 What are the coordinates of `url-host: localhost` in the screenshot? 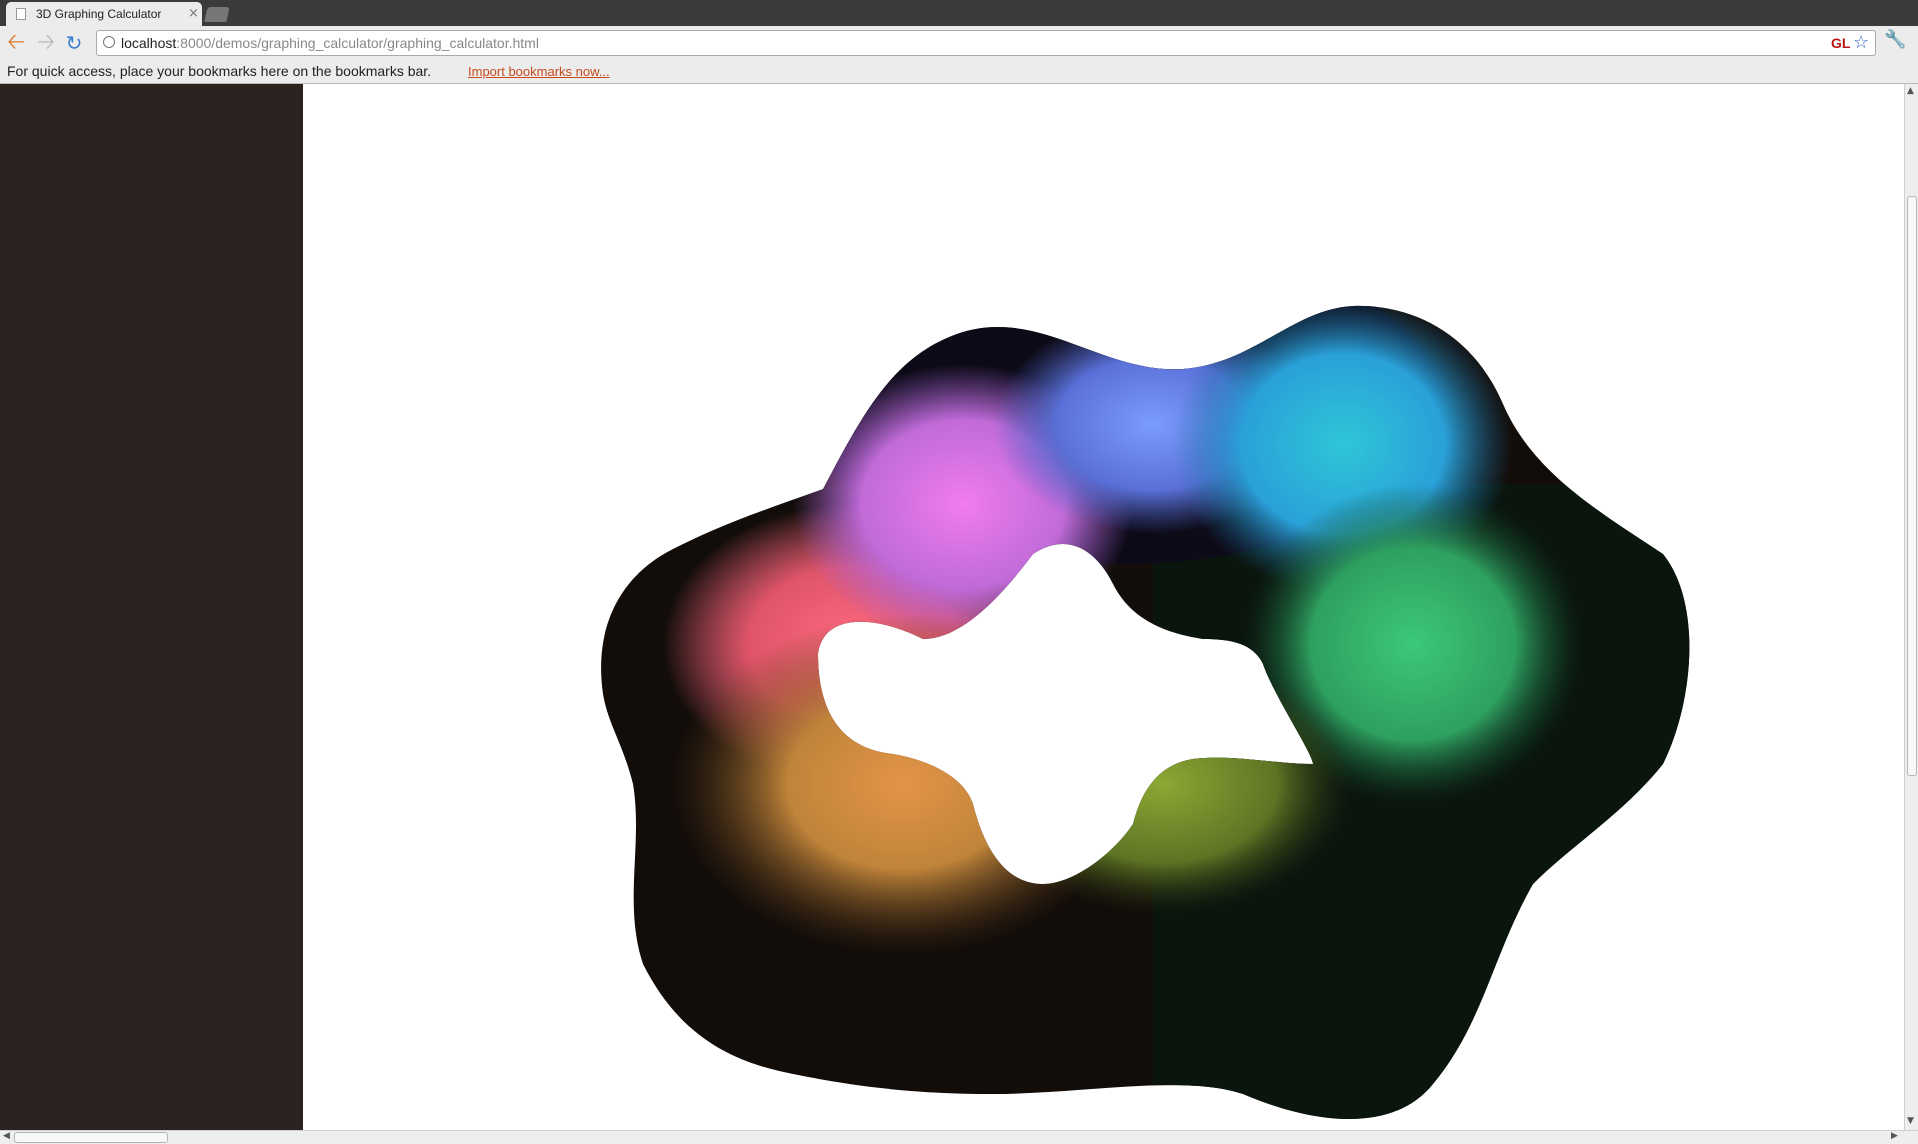 It's located at (149, 43).